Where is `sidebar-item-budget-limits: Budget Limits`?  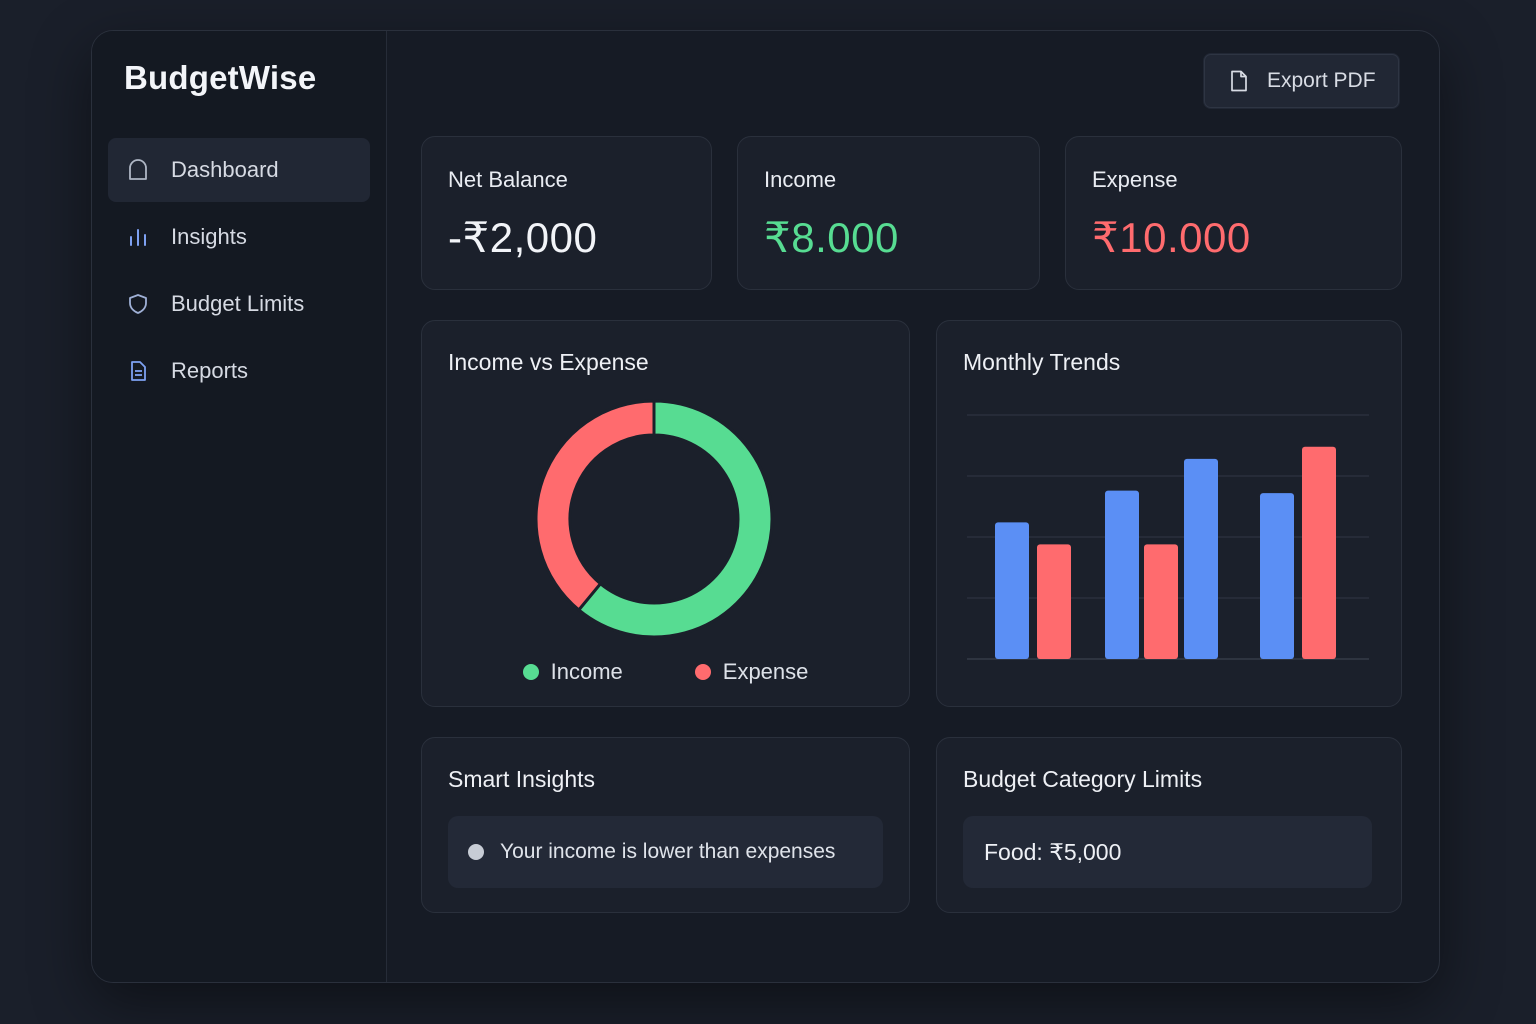
sidebar-item-budget-limits: Budget Limits is located at coordinates (239, 304).